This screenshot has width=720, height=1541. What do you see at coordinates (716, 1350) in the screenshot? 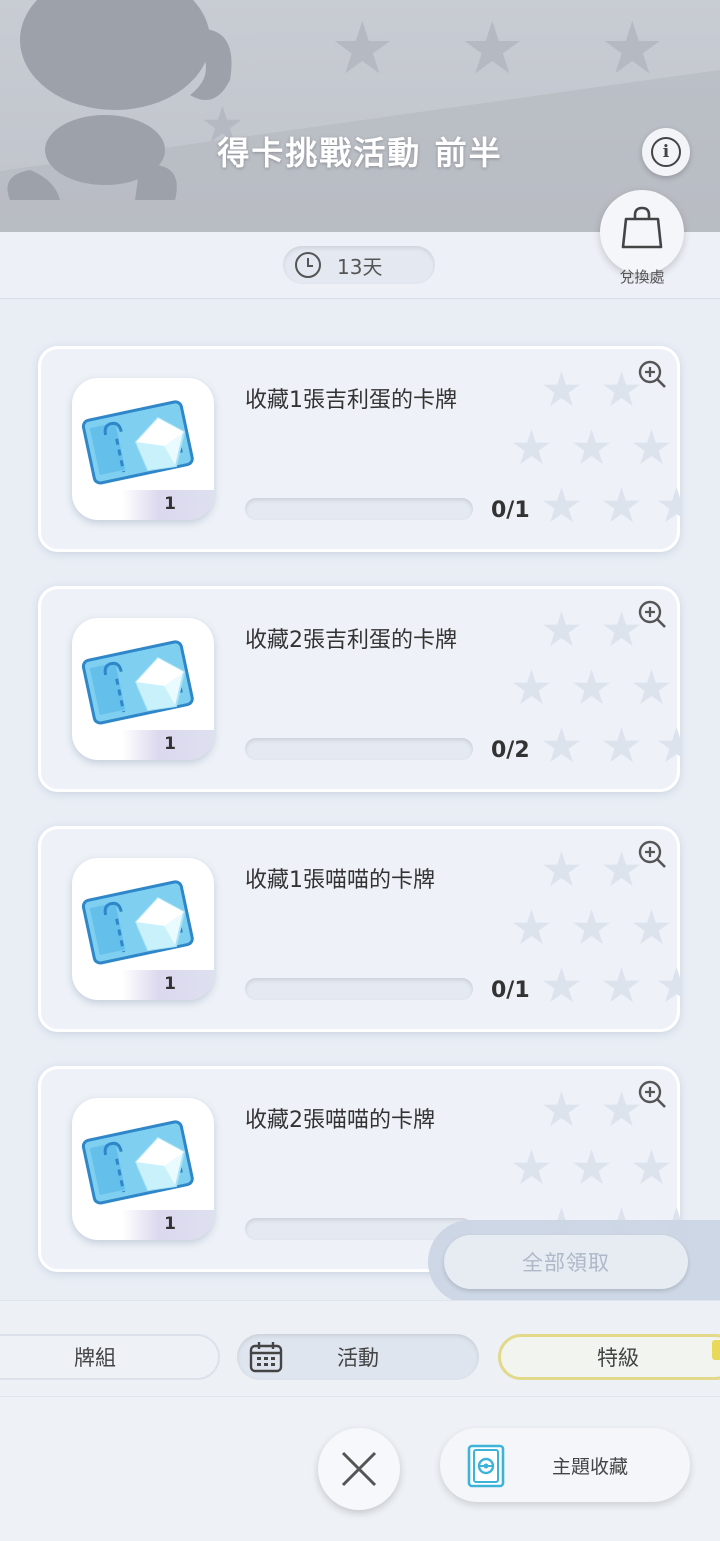
I see `premium-badge-icon` at bounding box center [716, 1350].